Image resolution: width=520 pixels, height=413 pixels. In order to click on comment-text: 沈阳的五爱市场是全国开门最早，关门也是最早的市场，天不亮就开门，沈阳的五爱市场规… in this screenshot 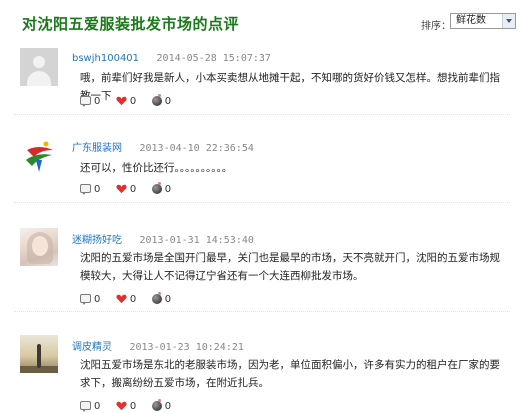, I will do `click(290, 267)`.